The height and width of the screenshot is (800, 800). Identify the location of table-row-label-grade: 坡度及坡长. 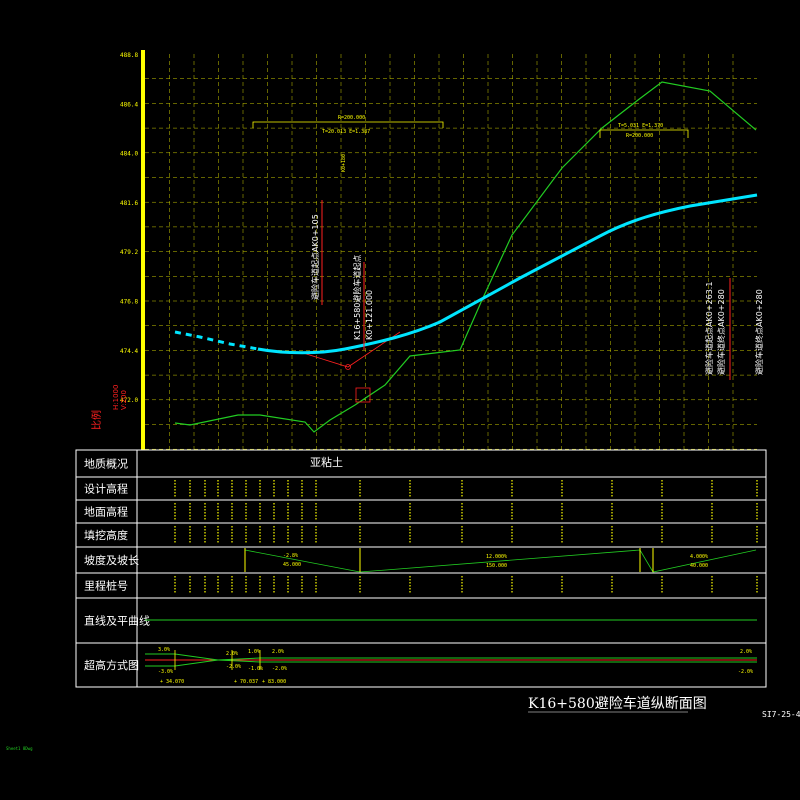
(111, 560).